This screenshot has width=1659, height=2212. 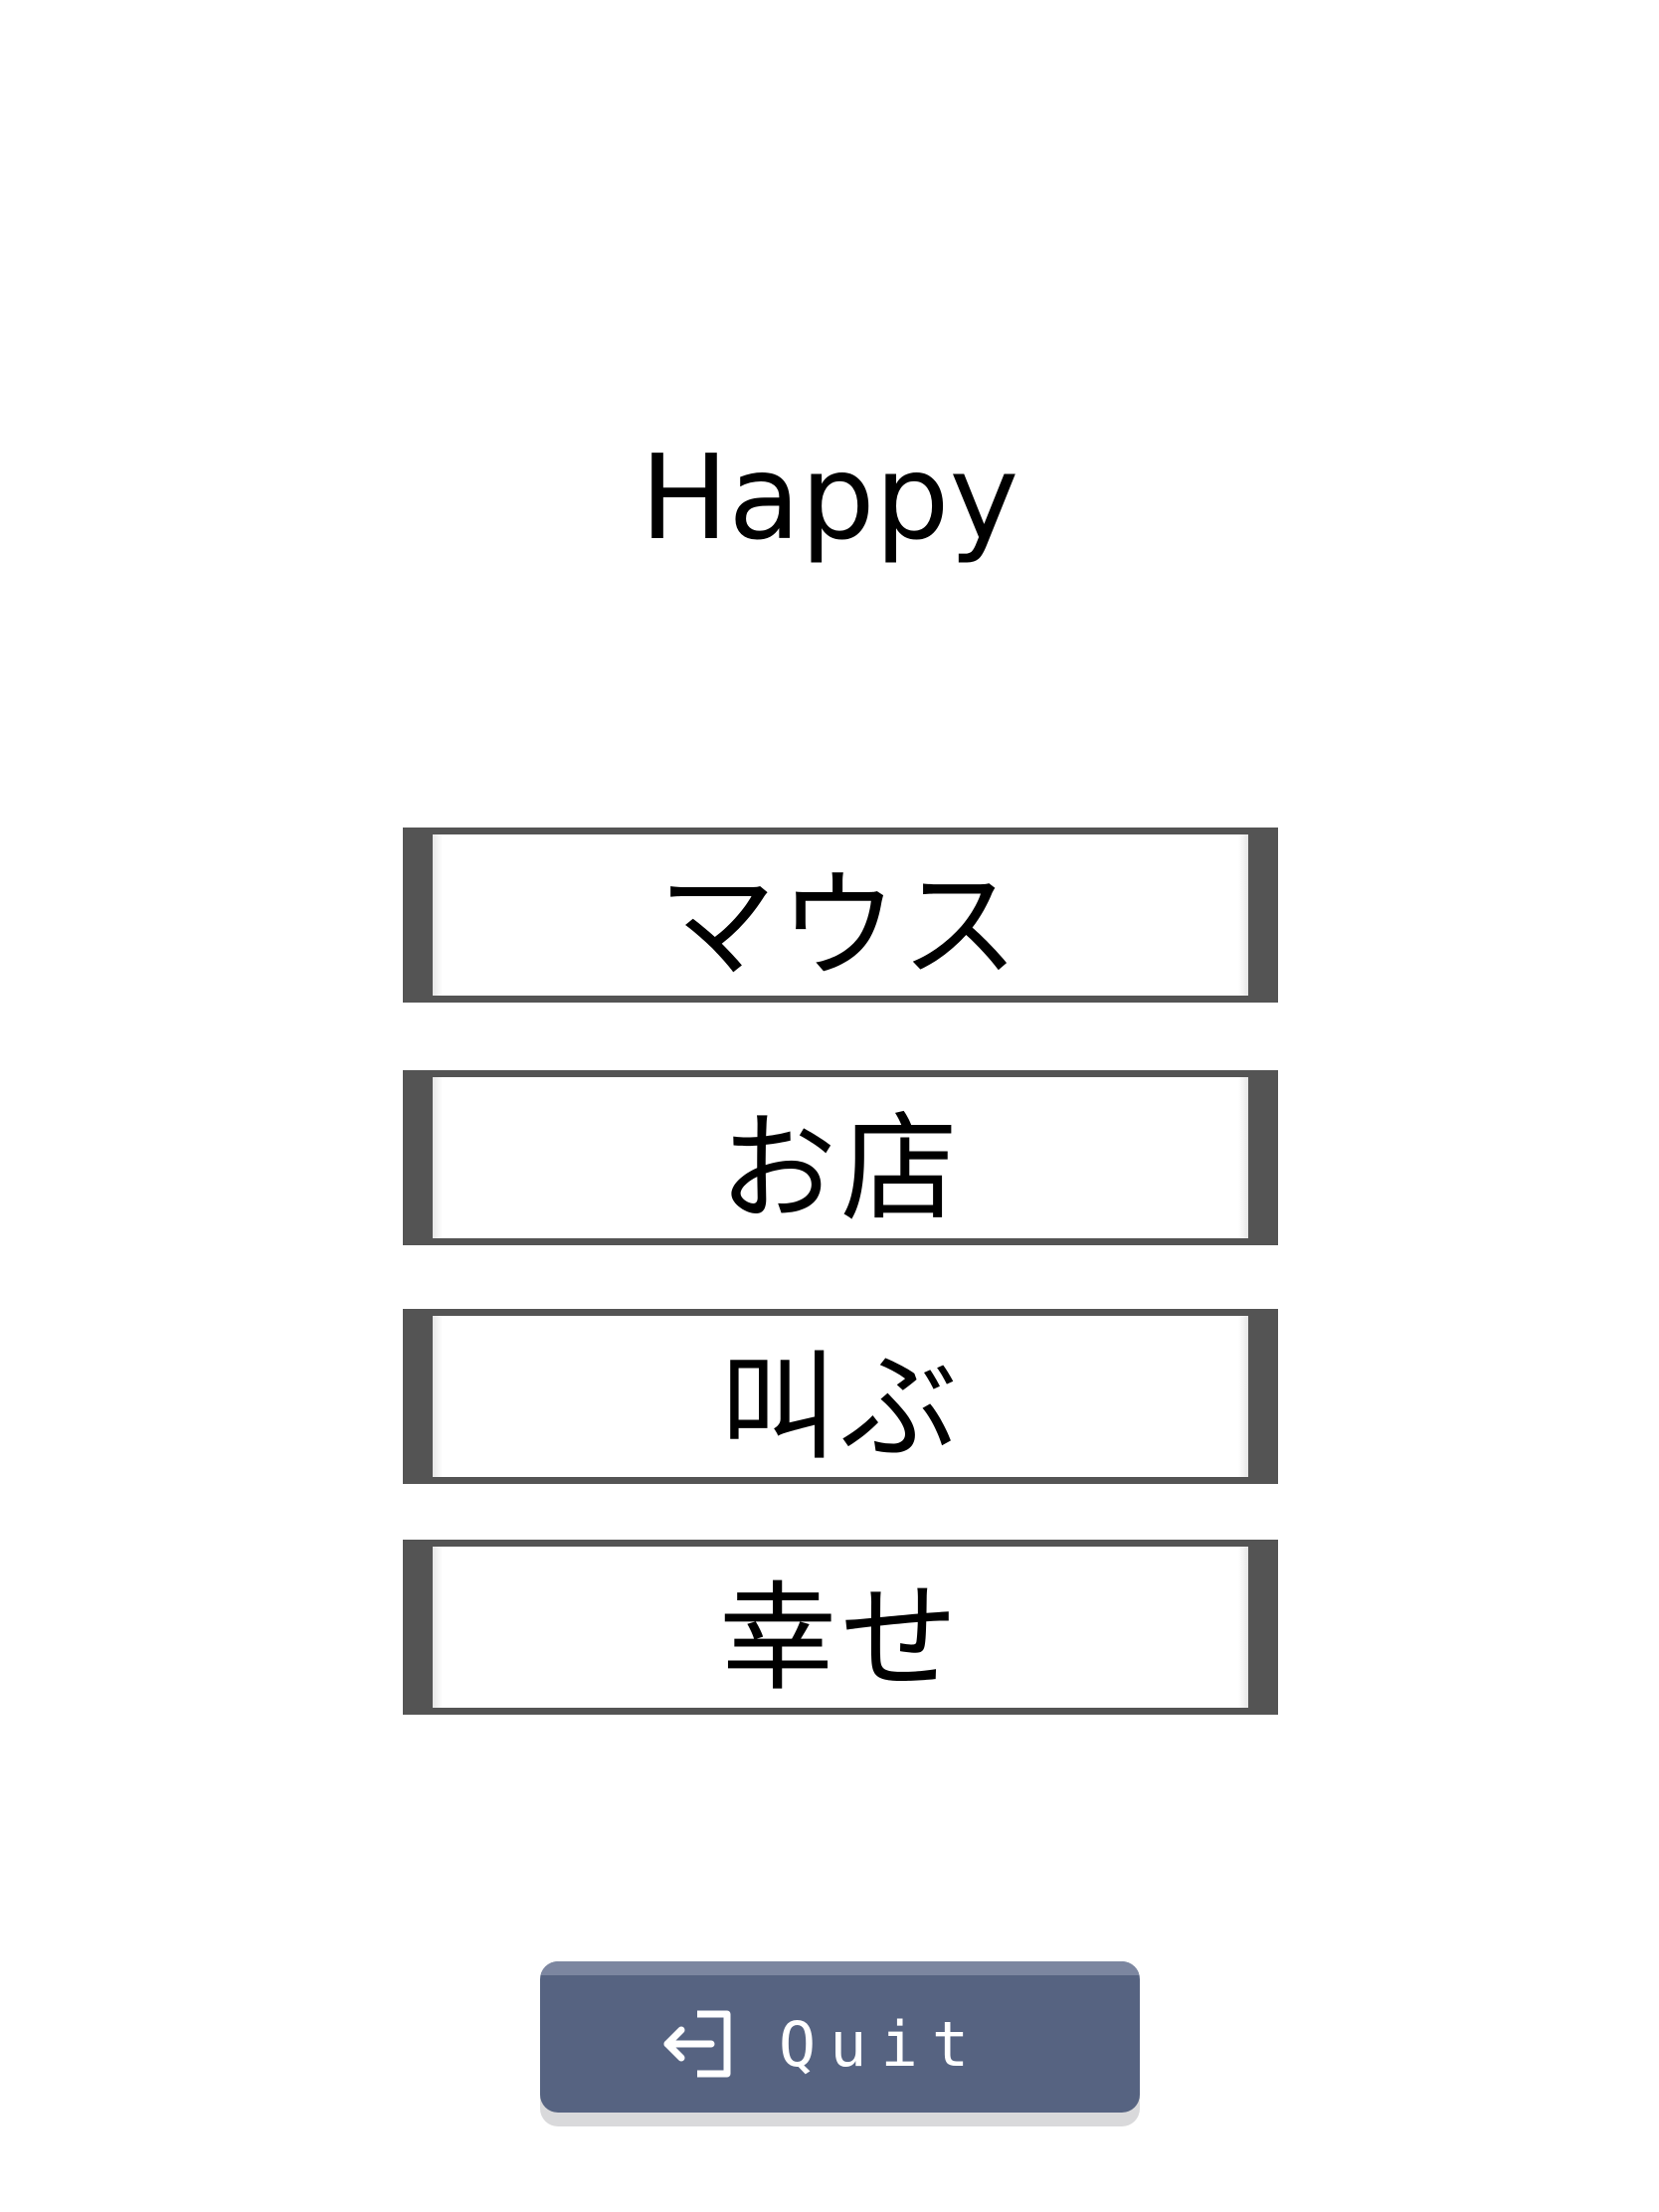 I want to click on quit-label: Quit, so click(x=881, y=2044).